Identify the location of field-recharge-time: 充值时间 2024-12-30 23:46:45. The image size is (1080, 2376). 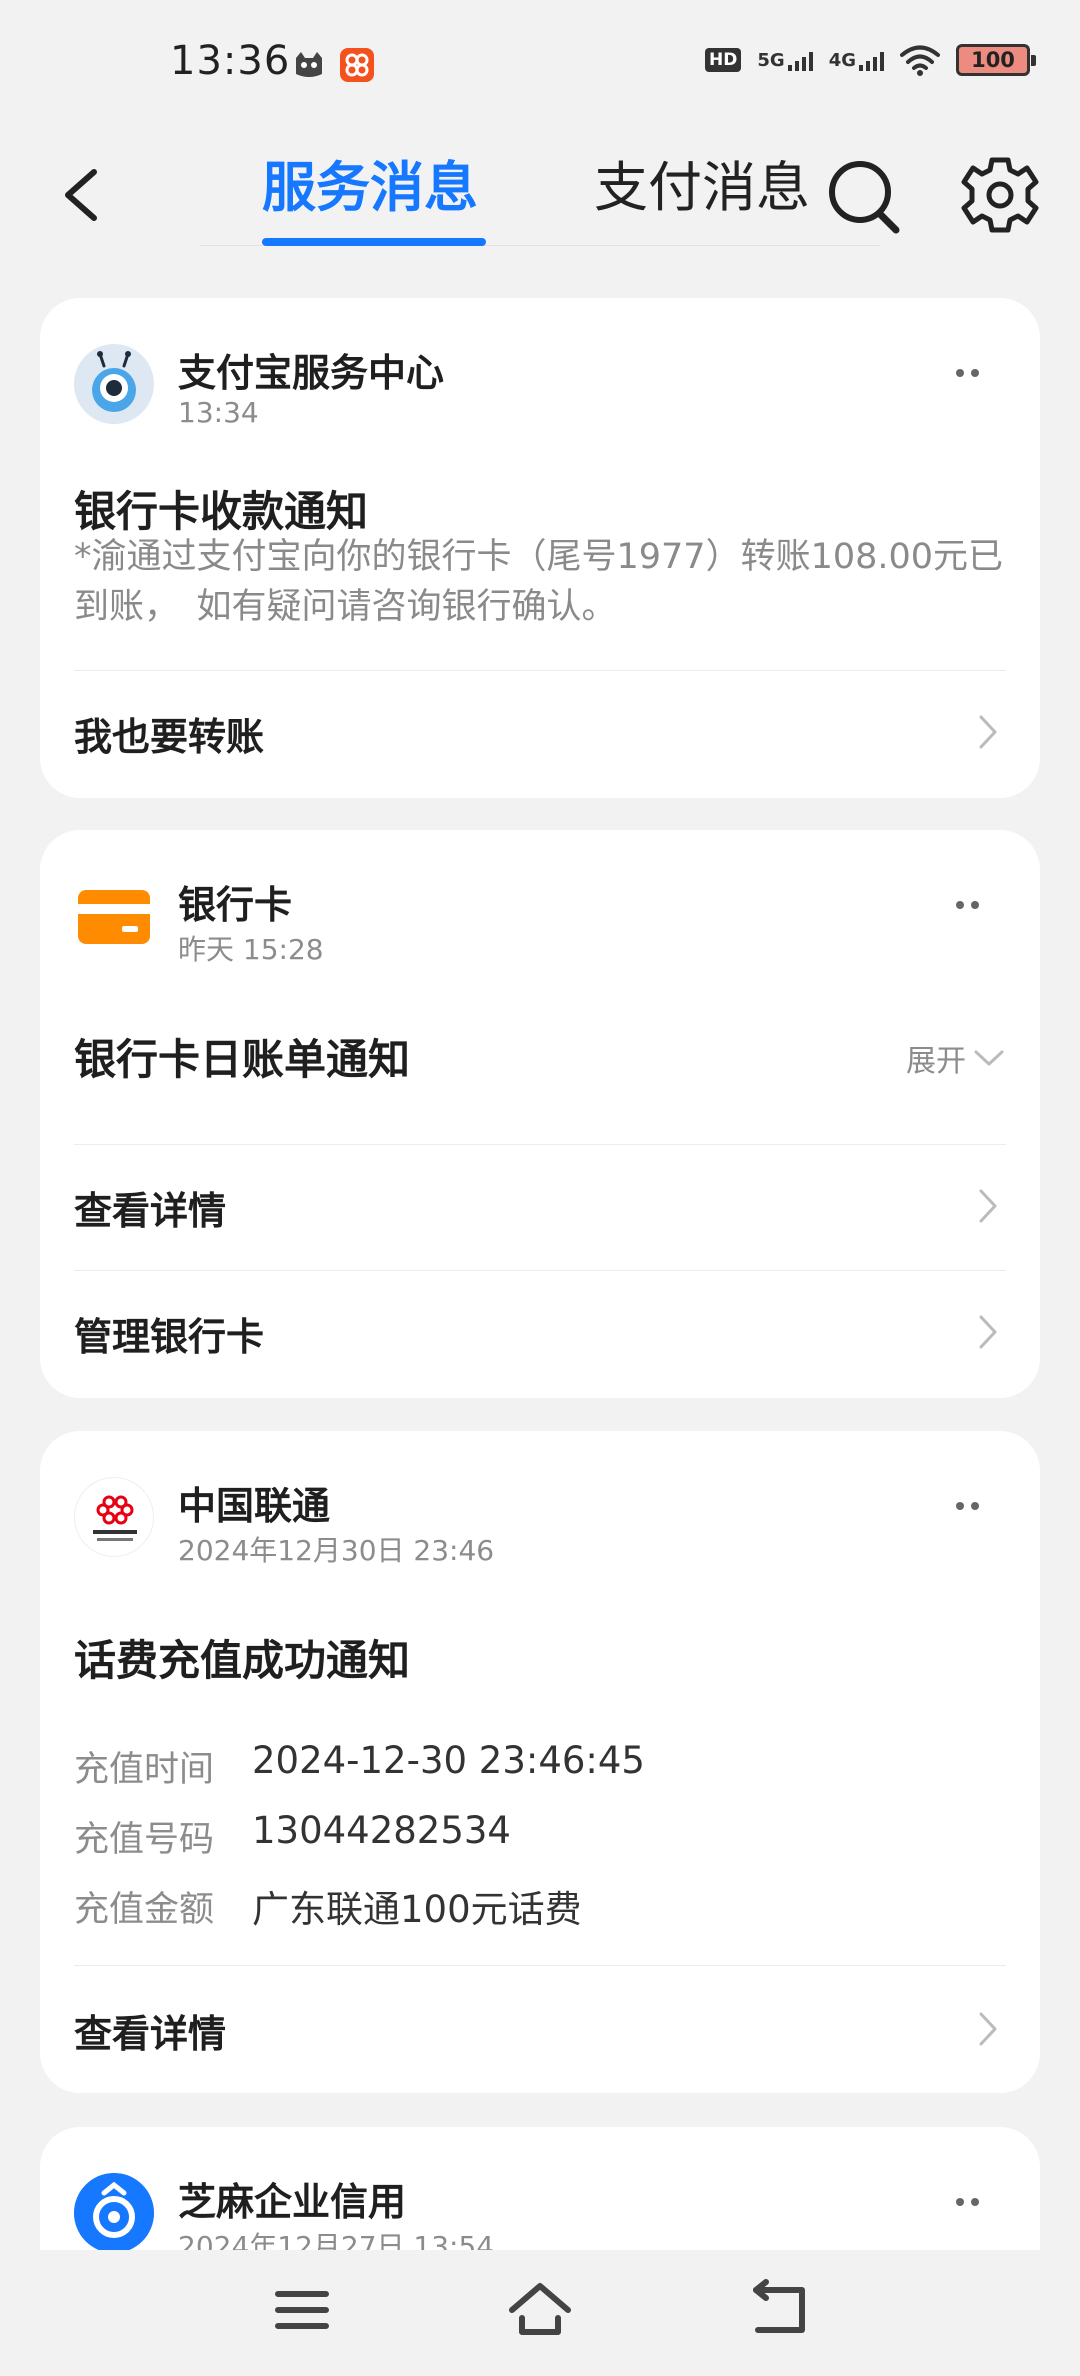
(540, 1762).